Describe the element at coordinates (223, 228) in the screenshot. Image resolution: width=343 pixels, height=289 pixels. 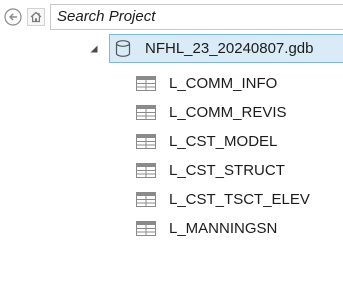
I see `tree-item-label: L_MANNINGSN` at that location.